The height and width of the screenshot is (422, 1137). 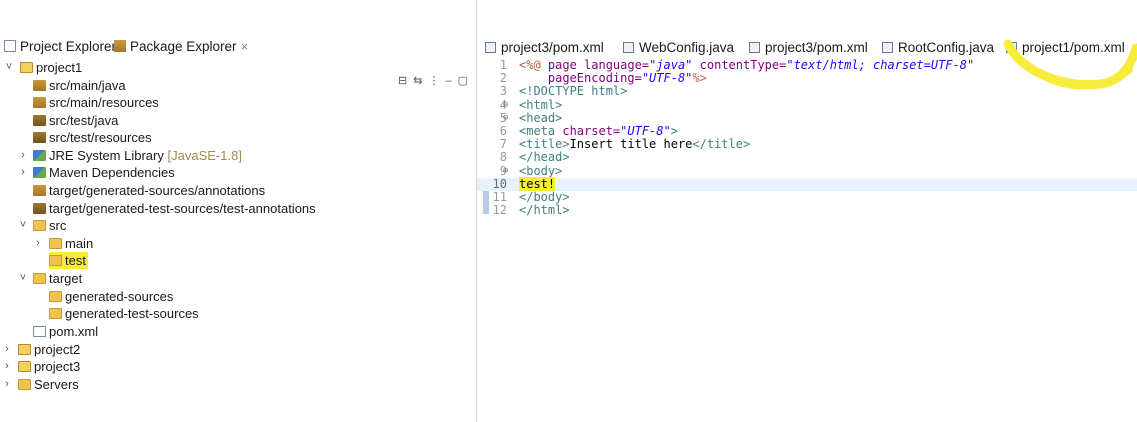 What do you see at coordinates (238, 61) in the screenshot?
I see `view-tab-bar: Project Explorer Package Explorer × ⊟ ⇆ ⋮ – ▢` at bounding box center [238, 61].